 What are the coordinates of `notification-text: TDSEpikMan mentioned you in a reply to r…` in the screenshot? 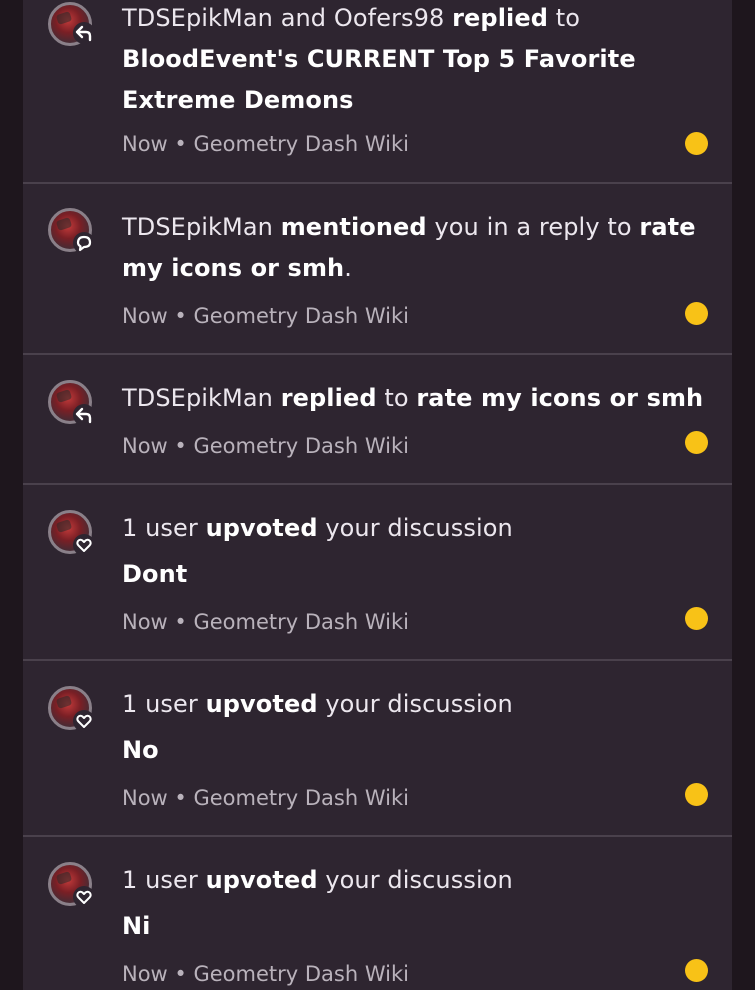 It's located at (409, 247).